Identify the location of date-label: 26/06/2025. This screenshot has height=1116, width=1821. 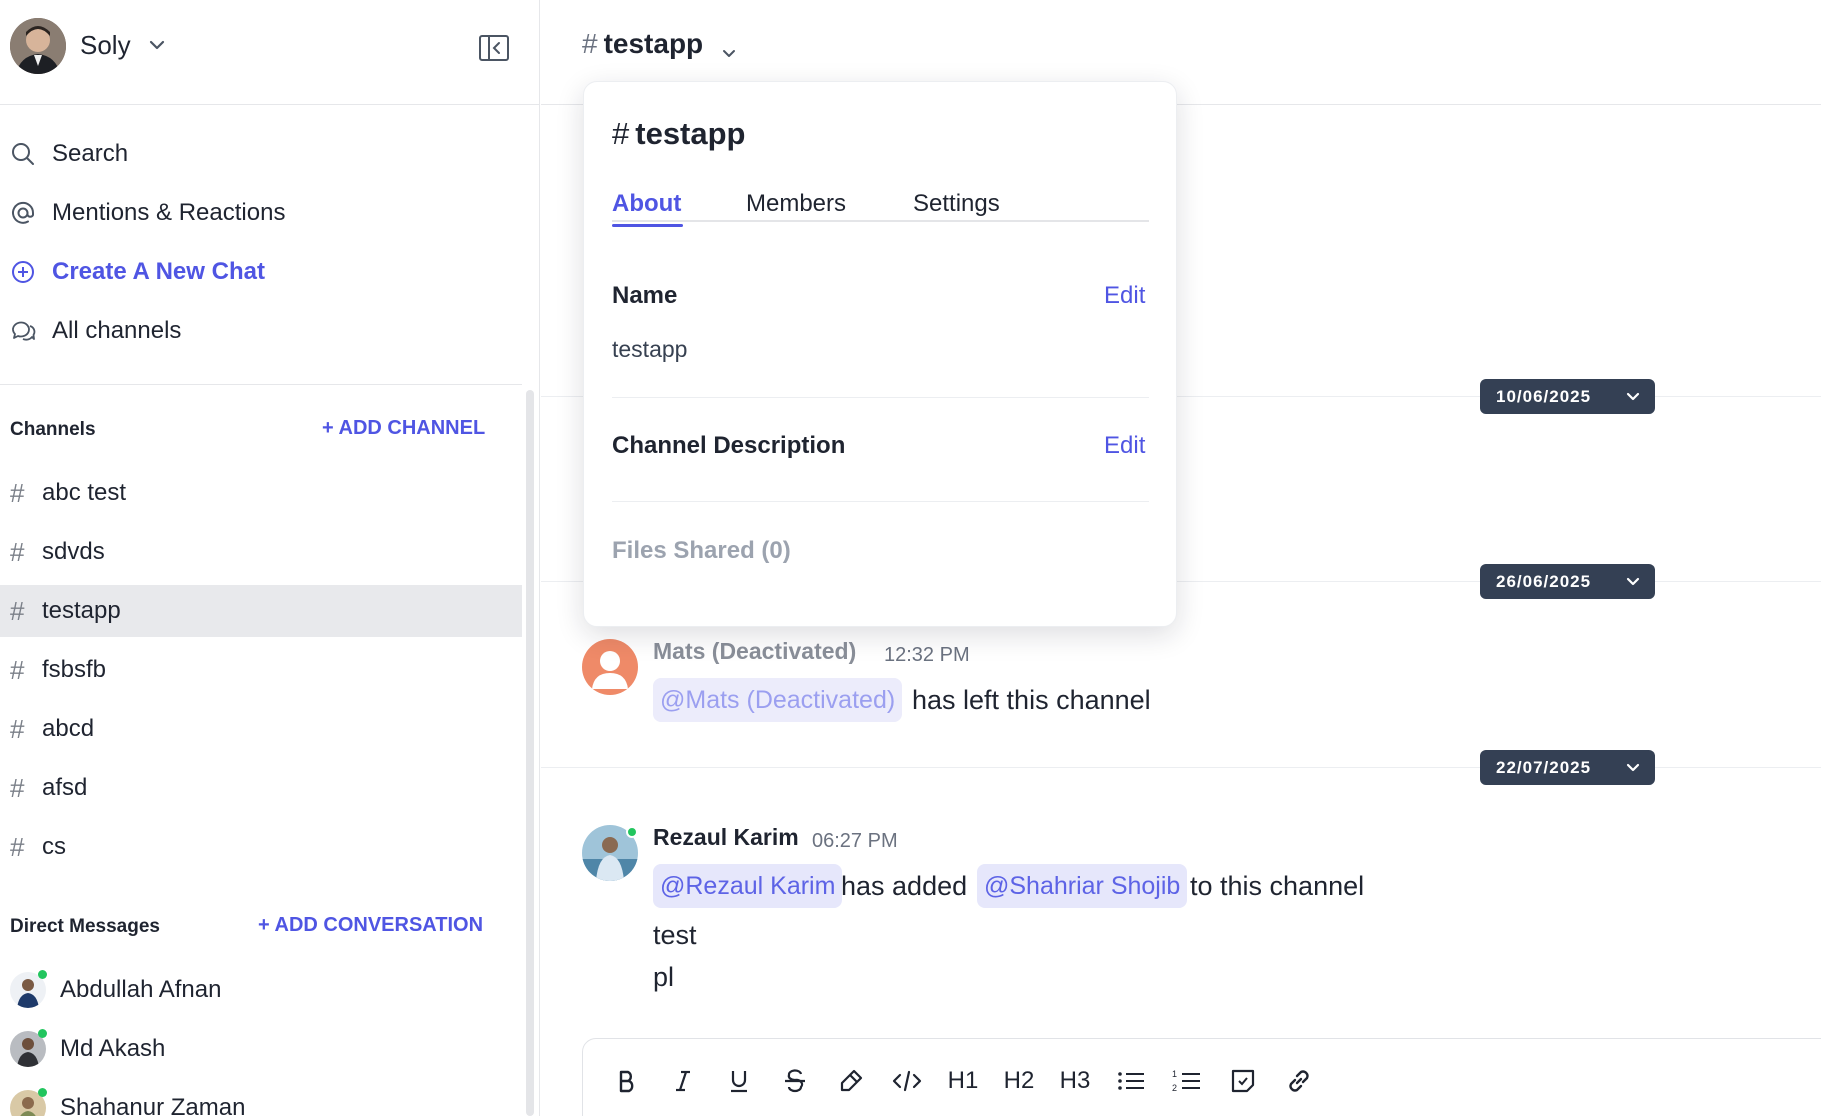
(1544, 581).